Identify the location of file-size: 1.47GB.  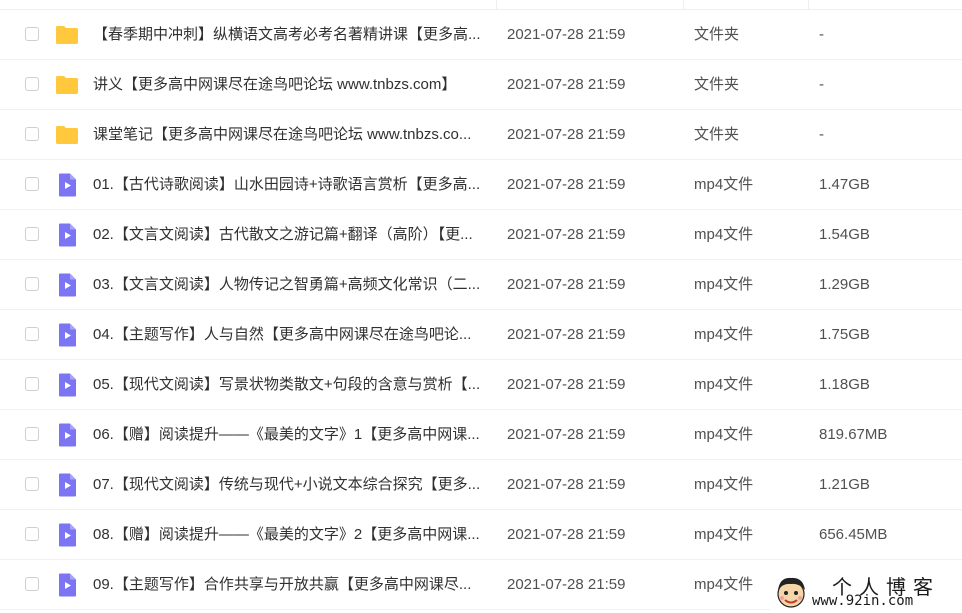
(844, 184).